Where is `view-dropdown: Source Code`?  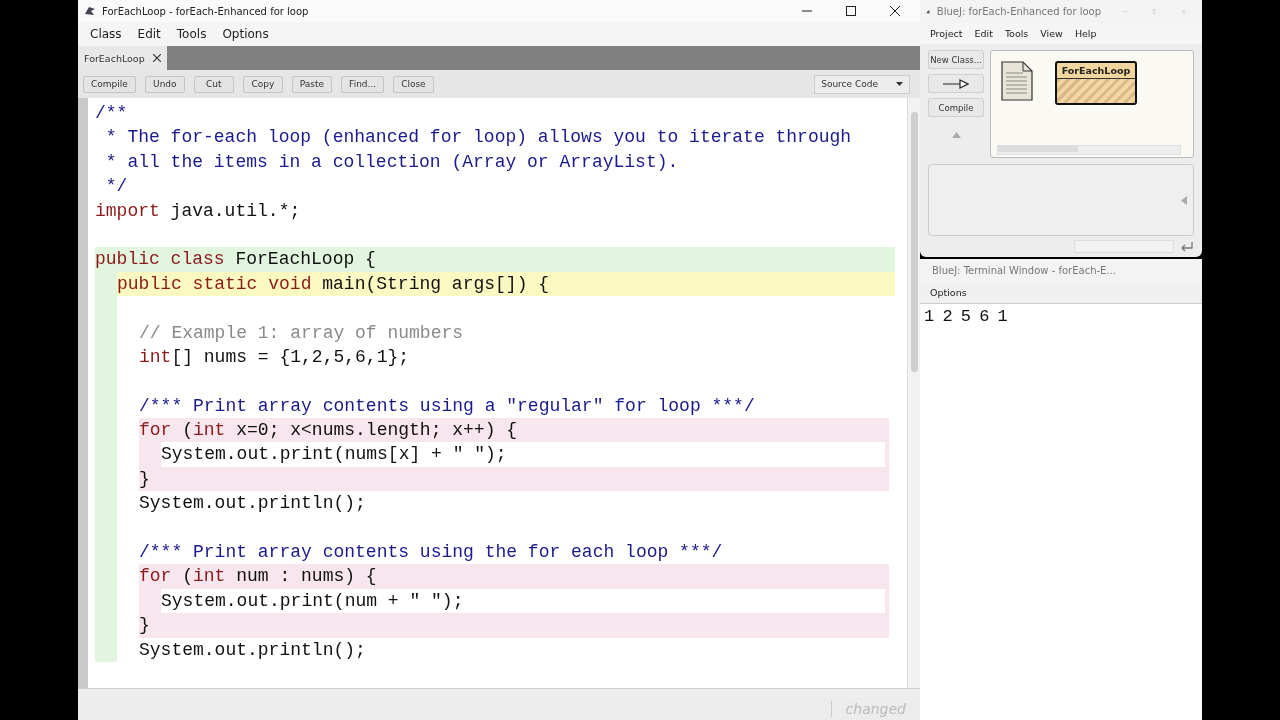
view-dropdown: Source Code is located at coordinates (862, 84).